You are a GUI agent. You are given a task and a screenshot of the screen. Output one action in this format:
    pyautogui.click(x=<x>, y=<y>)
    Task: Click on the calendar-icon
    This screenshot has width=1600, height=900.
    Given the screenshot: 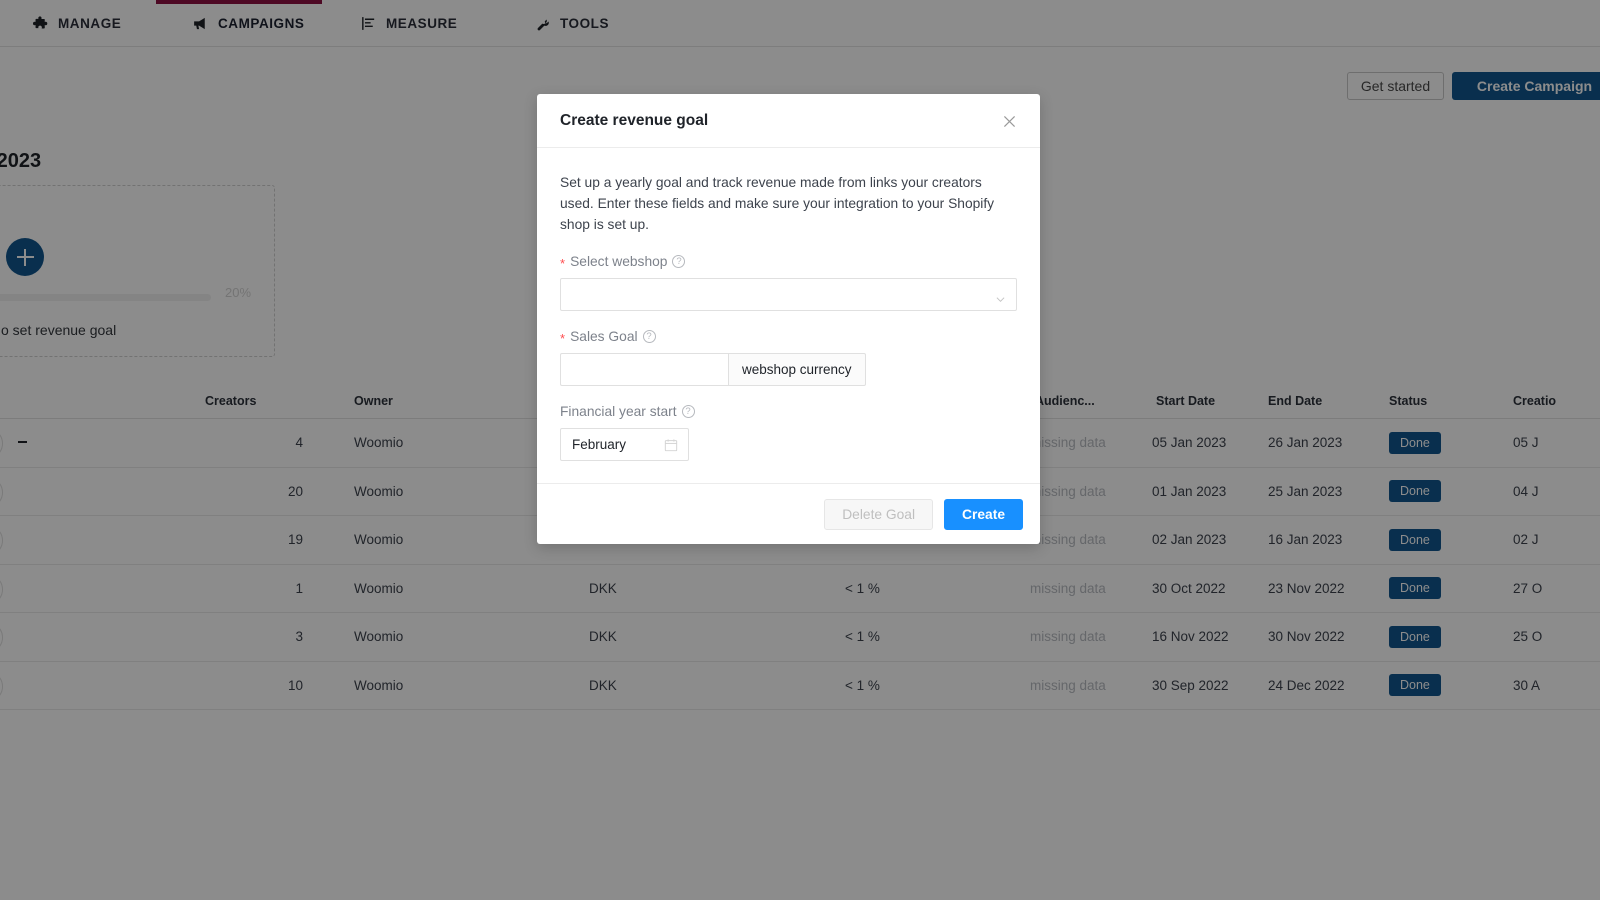 What is the action you would take?
    pyautogui.click(x=671, y=445)
    